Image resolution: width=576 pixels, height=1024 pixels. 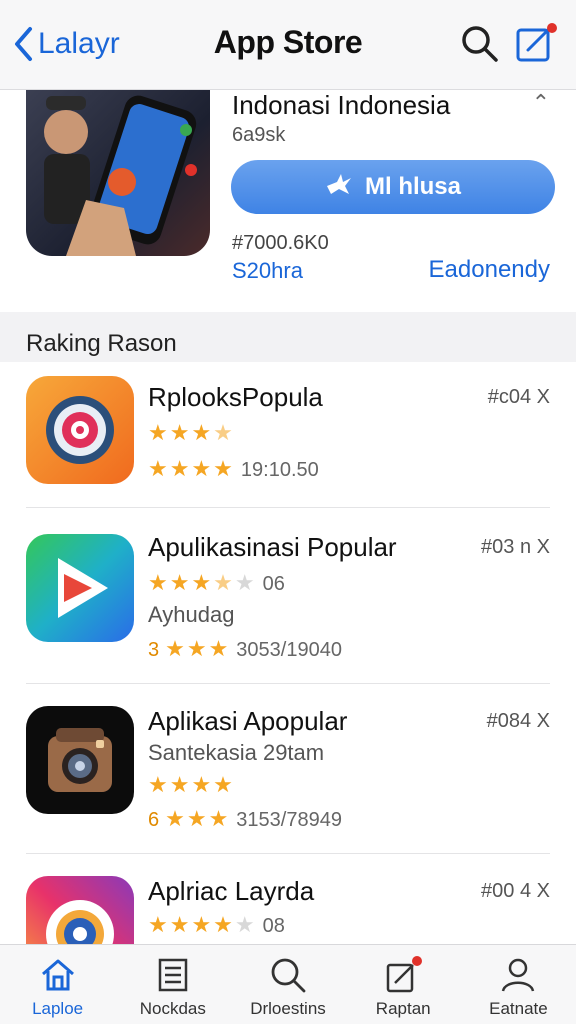 I want to click on app-name: Aplriac Layrda, so click(x=231, y=891).